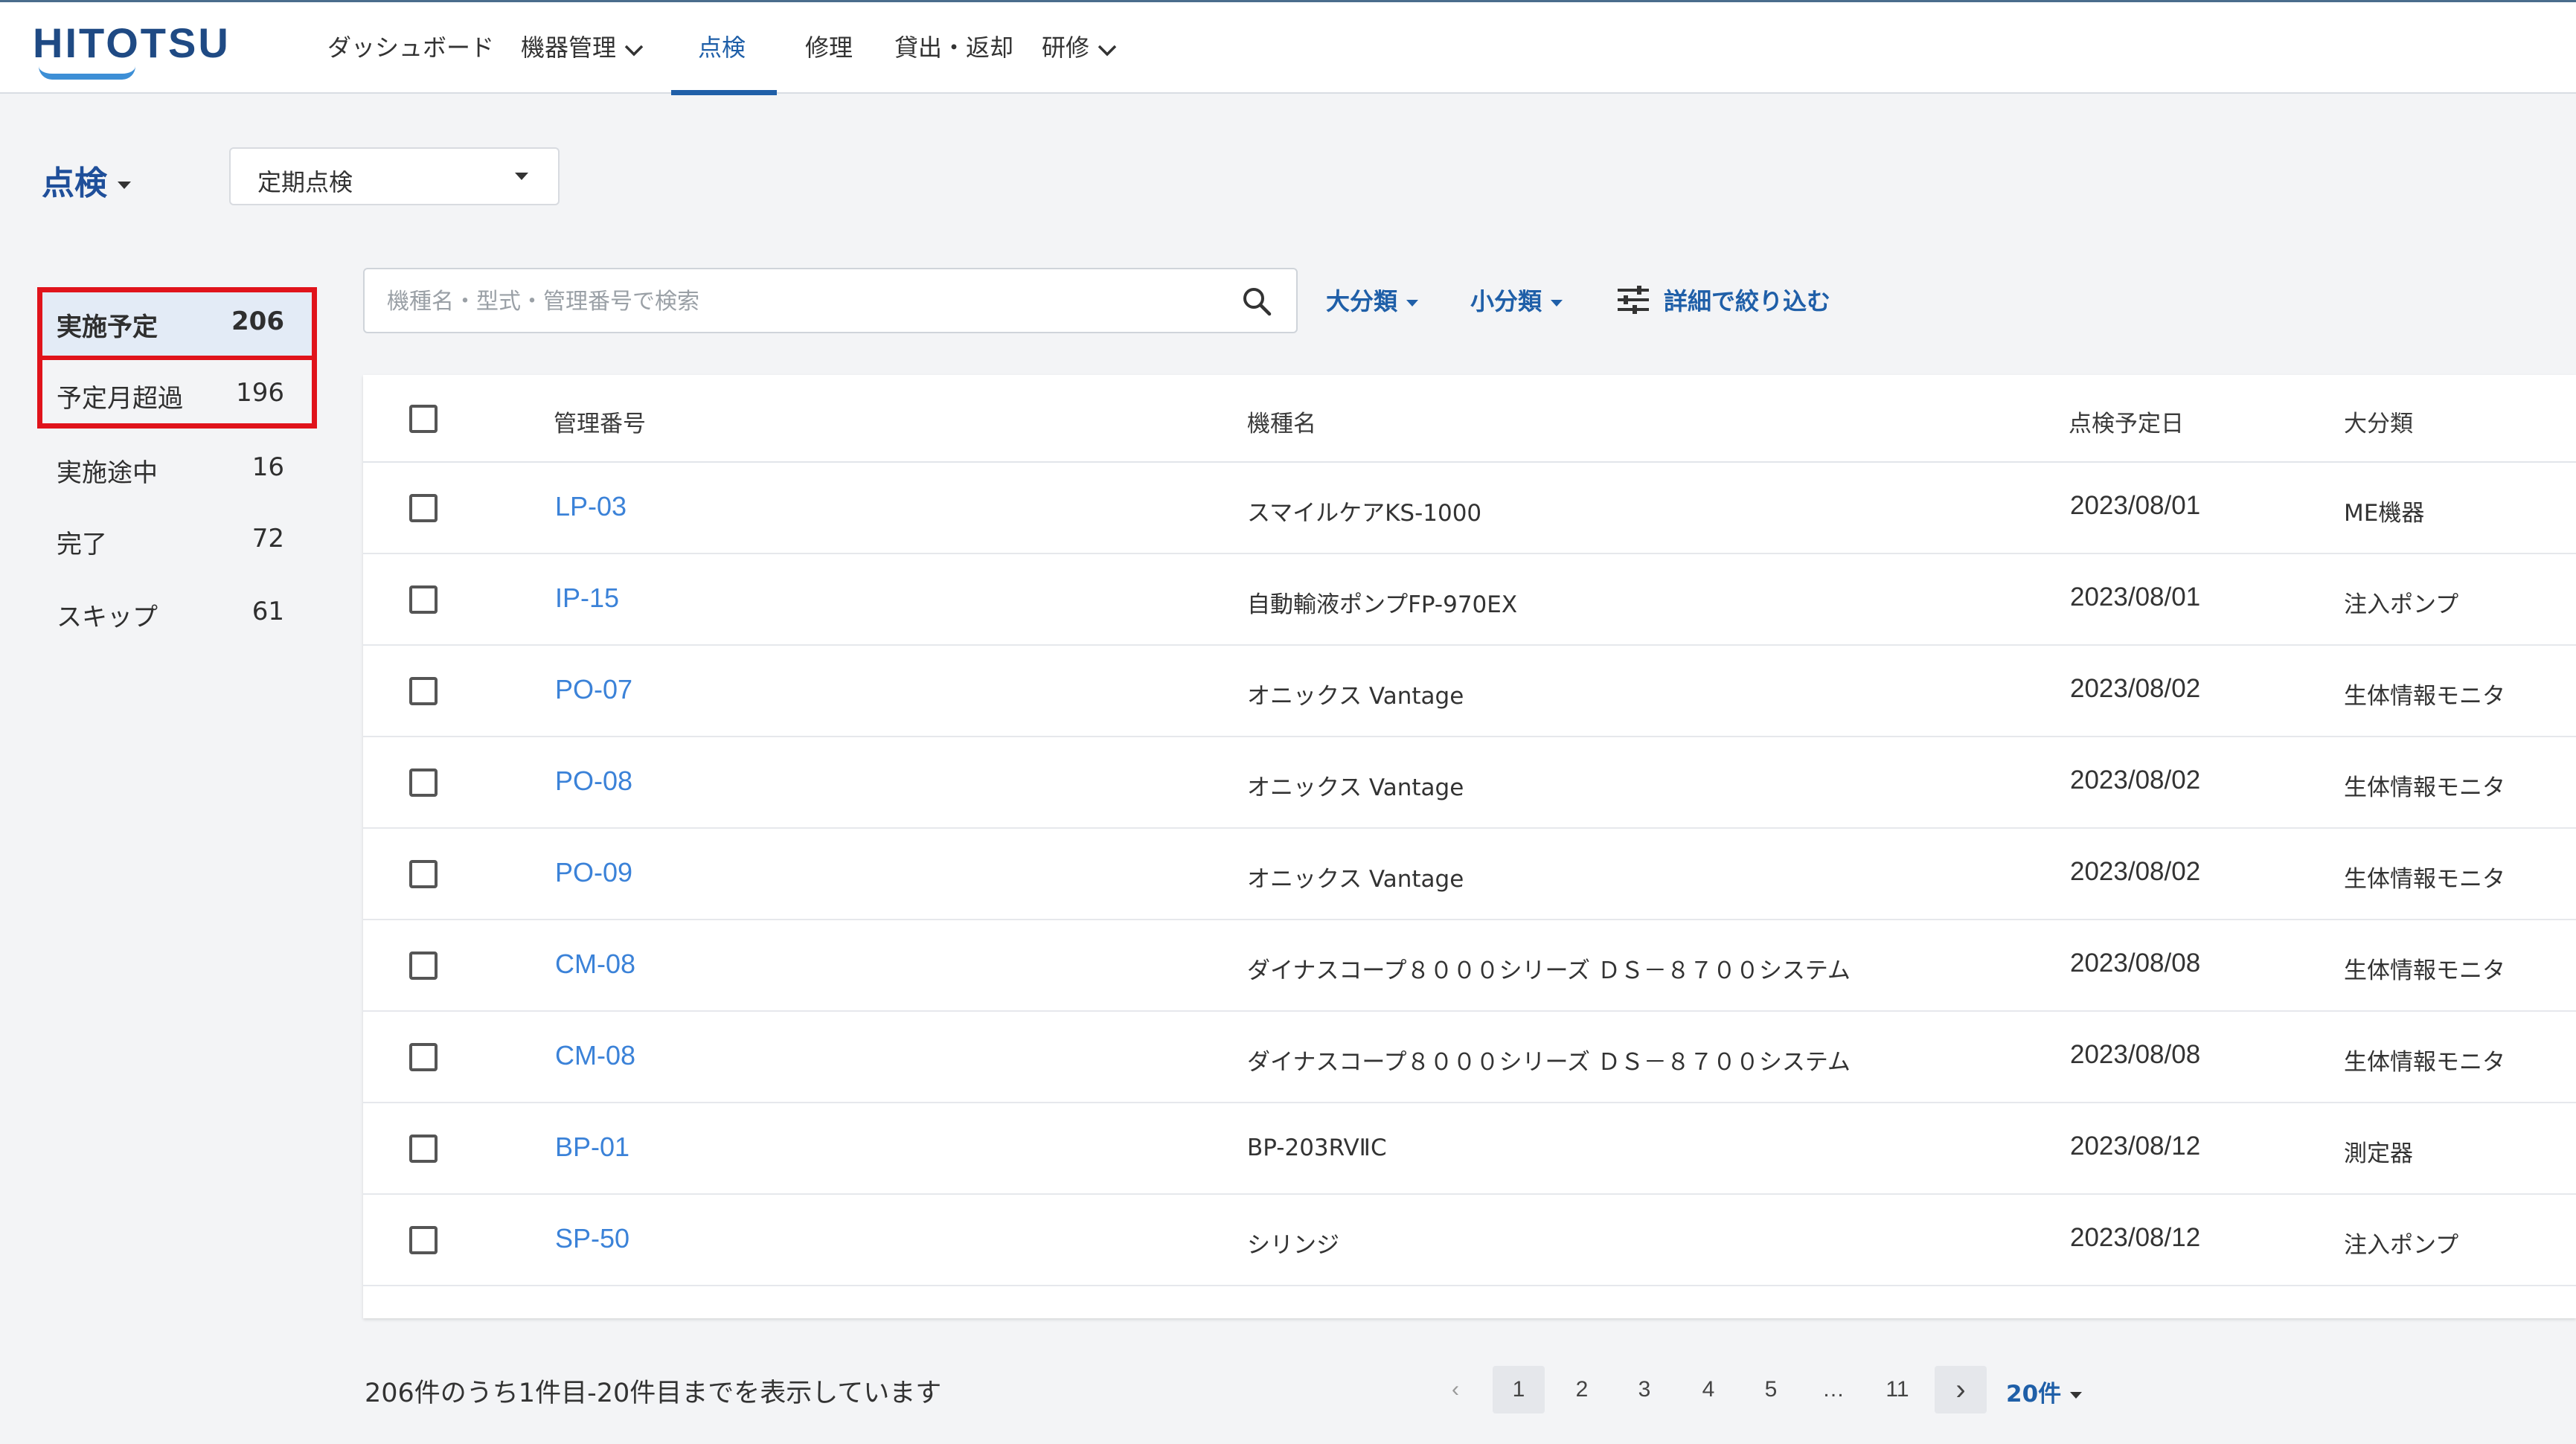 This screenshot has width=2576, height=1444. I want to click on page-3-button: 3, so click(1645, 1389).